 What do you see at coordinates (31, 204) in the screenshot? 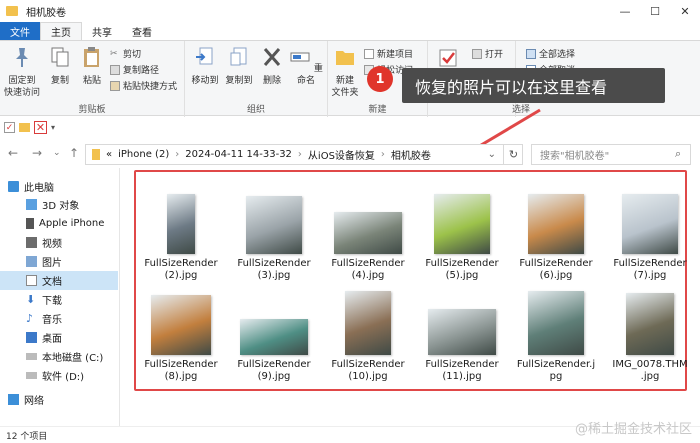
I see `cube-icon` at bounding box center [31, 204].